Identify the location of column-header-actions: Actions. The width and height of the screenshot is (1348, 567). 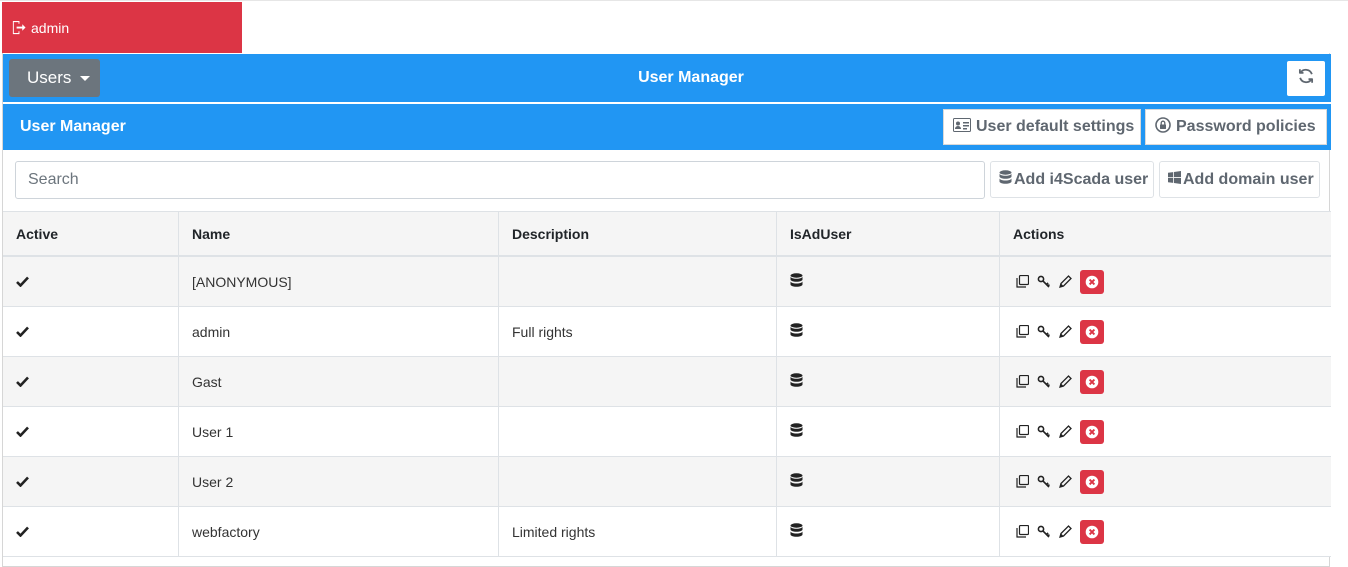
(1039, 233).